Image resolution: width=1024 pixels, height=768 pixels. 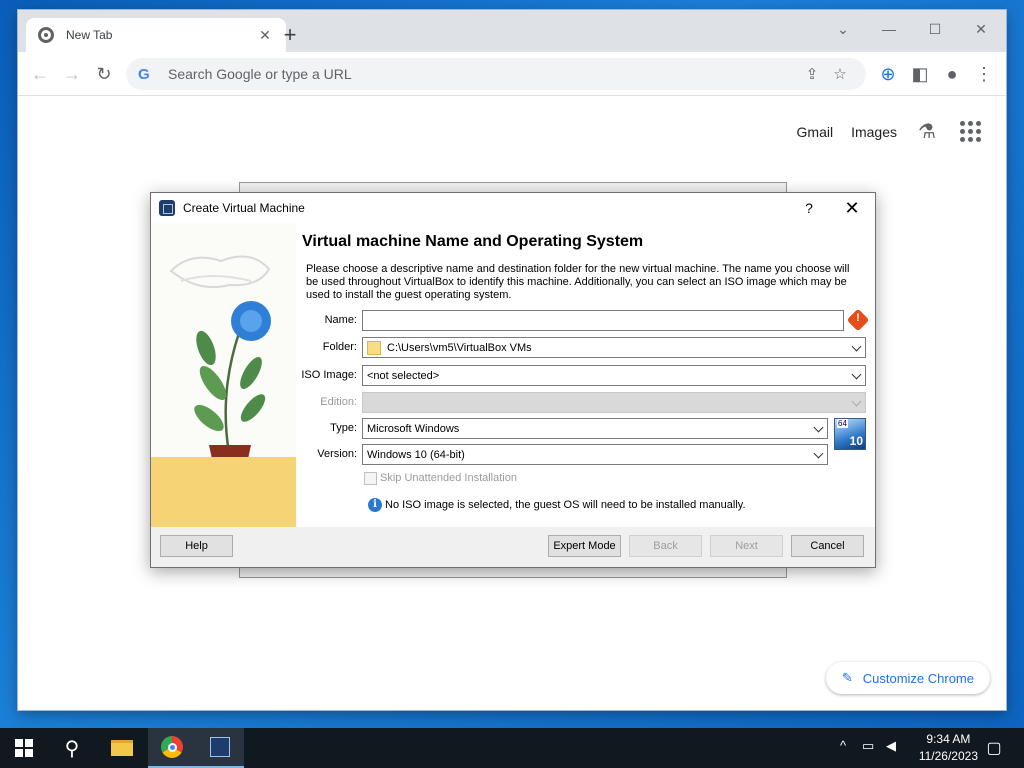 I want to click on maximize-button: ☐, so click(x=935, y=29).